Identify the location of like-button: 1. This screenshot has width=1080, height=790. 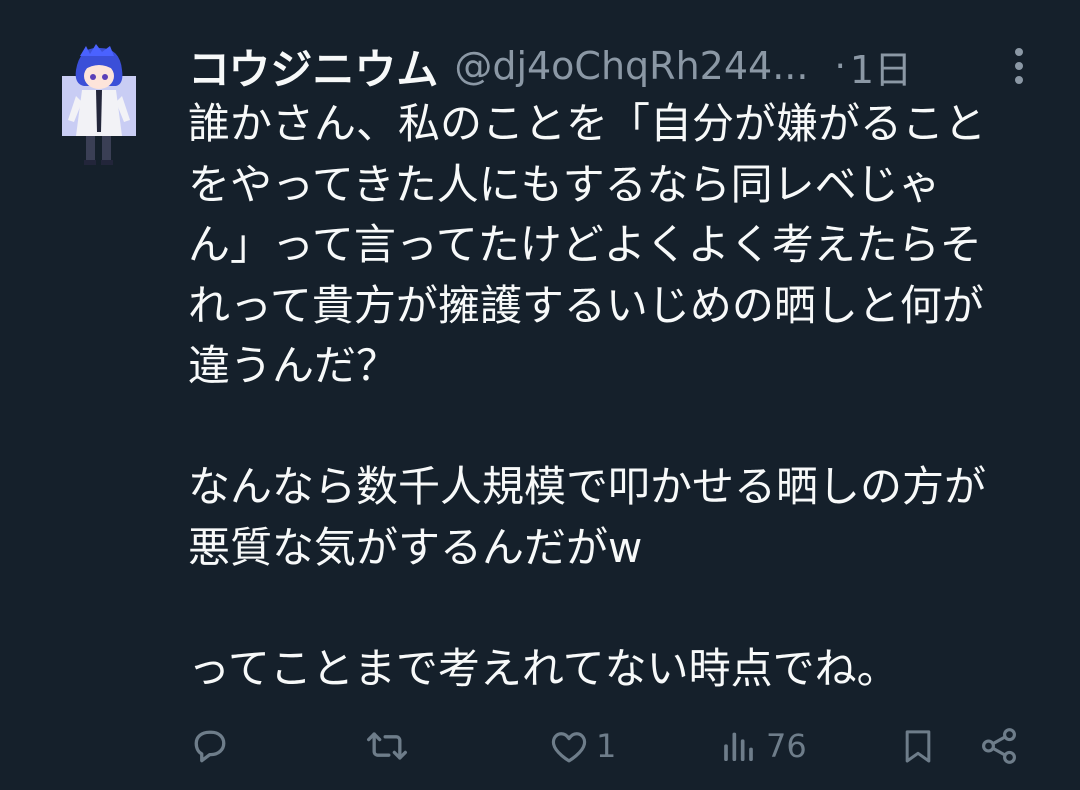
(582, 746).